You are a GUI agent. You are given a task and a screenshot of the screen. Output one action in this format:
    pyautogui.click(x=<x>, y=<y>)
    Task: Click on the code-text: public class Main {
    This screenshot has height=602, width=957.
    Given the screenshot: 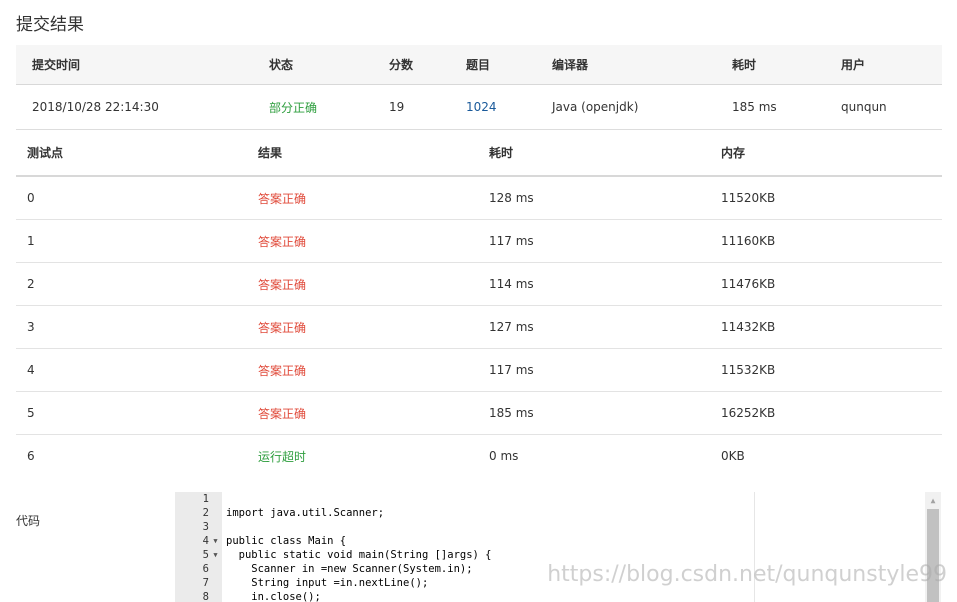 What is the action you would take?
    pyautogui.click(x=286, y=541)
    